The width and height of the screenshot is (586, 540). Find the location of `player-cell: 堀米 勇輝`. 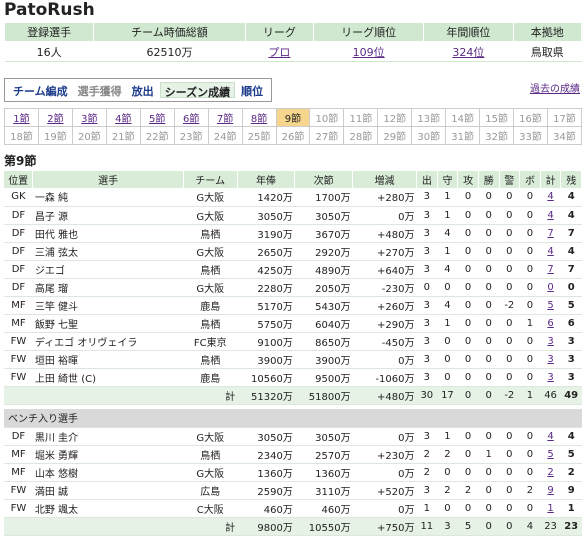

player-cell: 堀米 勇輝 is located at coordinates (108, 454).